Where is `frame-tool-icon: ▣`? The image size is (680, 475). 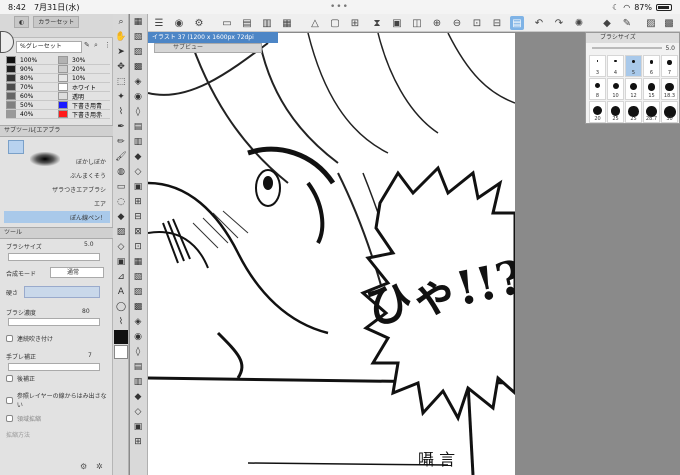 frame-tool-icon: ▣ is located at coordinates (121, 262).